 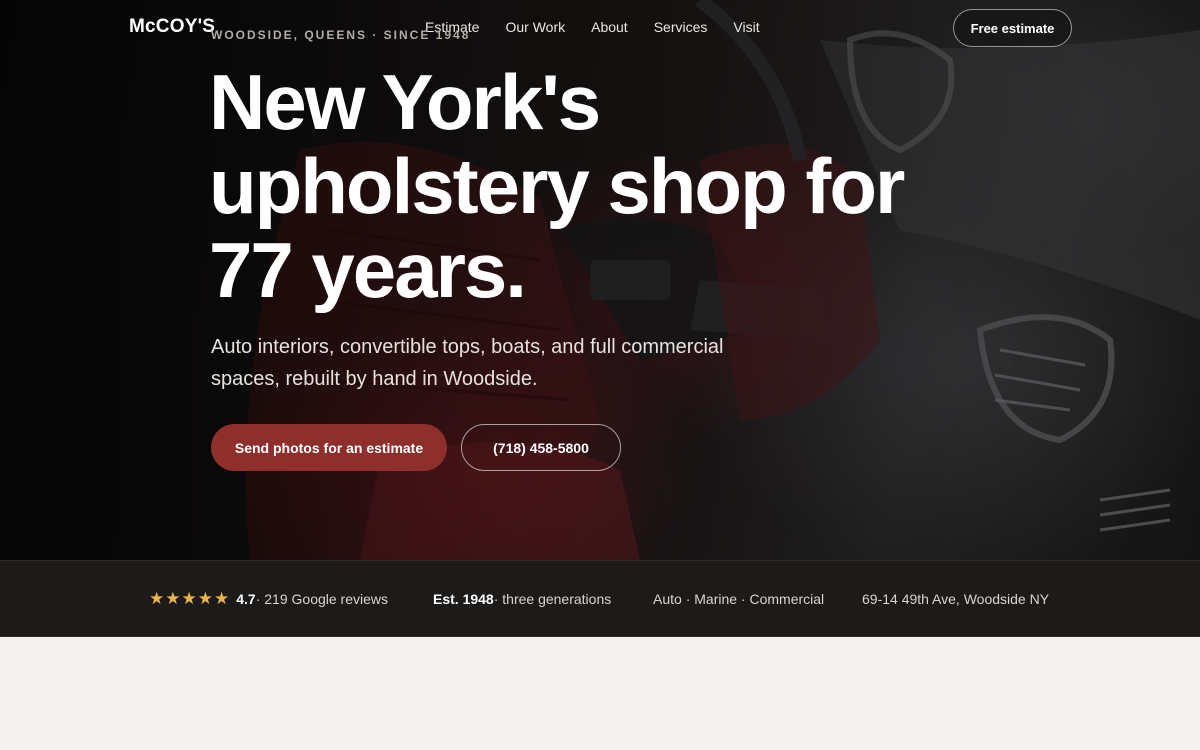 What do you see at coordinates (535, 27) in the screenshot?
I see `nav-link-our-work: Our Work` at bounding box center [535, 27].